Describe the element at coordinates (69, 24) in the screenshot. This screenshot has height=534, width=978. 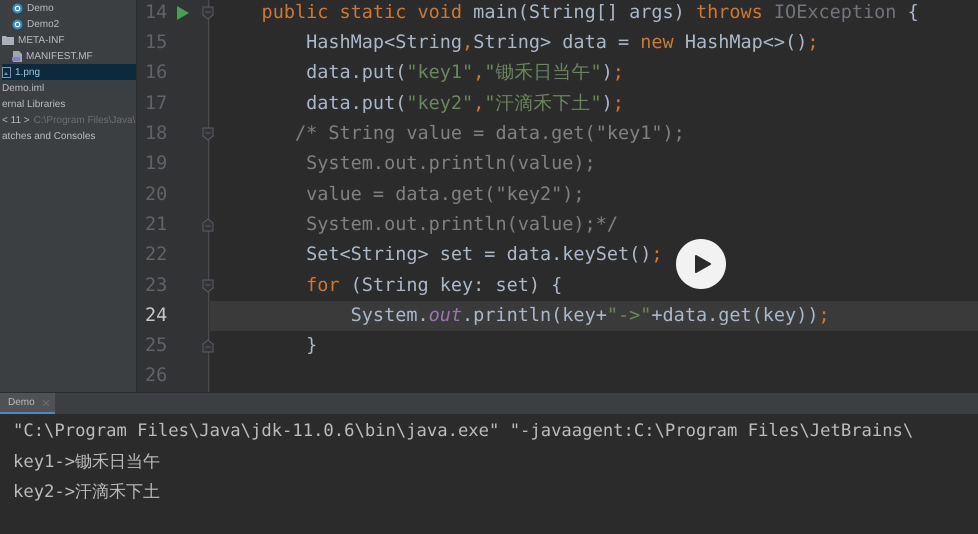
I see `tree-item: Demo2` at that location.